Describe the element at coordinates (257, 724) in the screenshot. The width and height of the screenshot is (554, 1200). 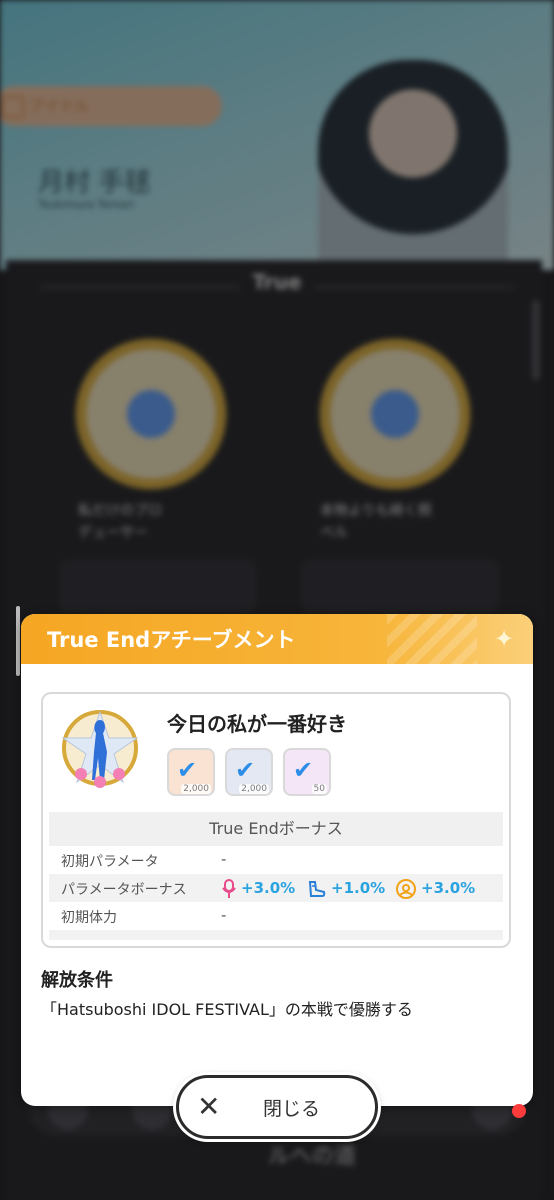
I see `achievement-name: 今日の私が一番好き` at that location.